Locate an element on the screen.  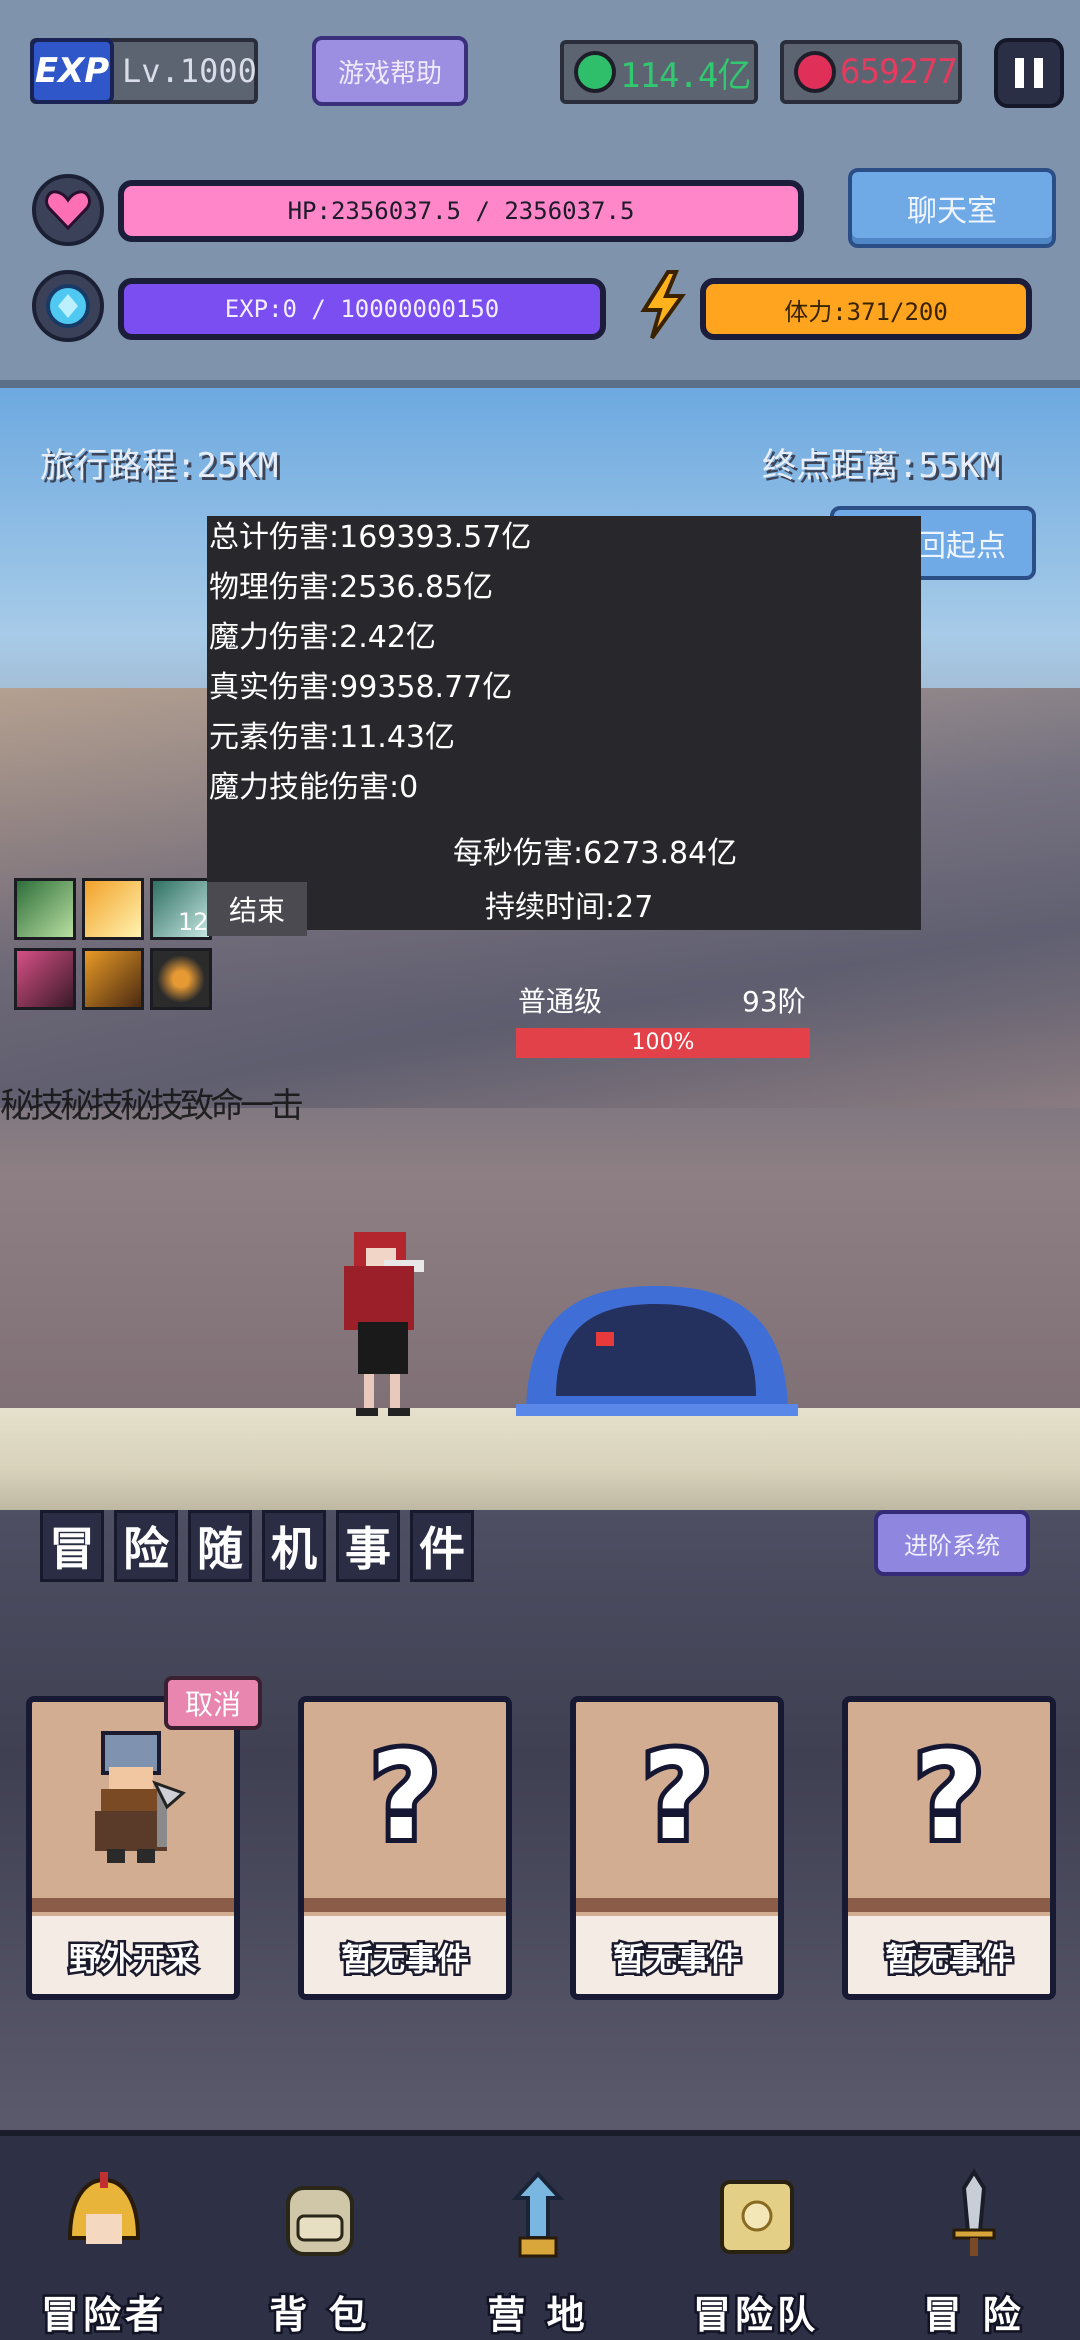
total-damage: 总计伤害:169393.57亿 is located at coordinates (370, 537).